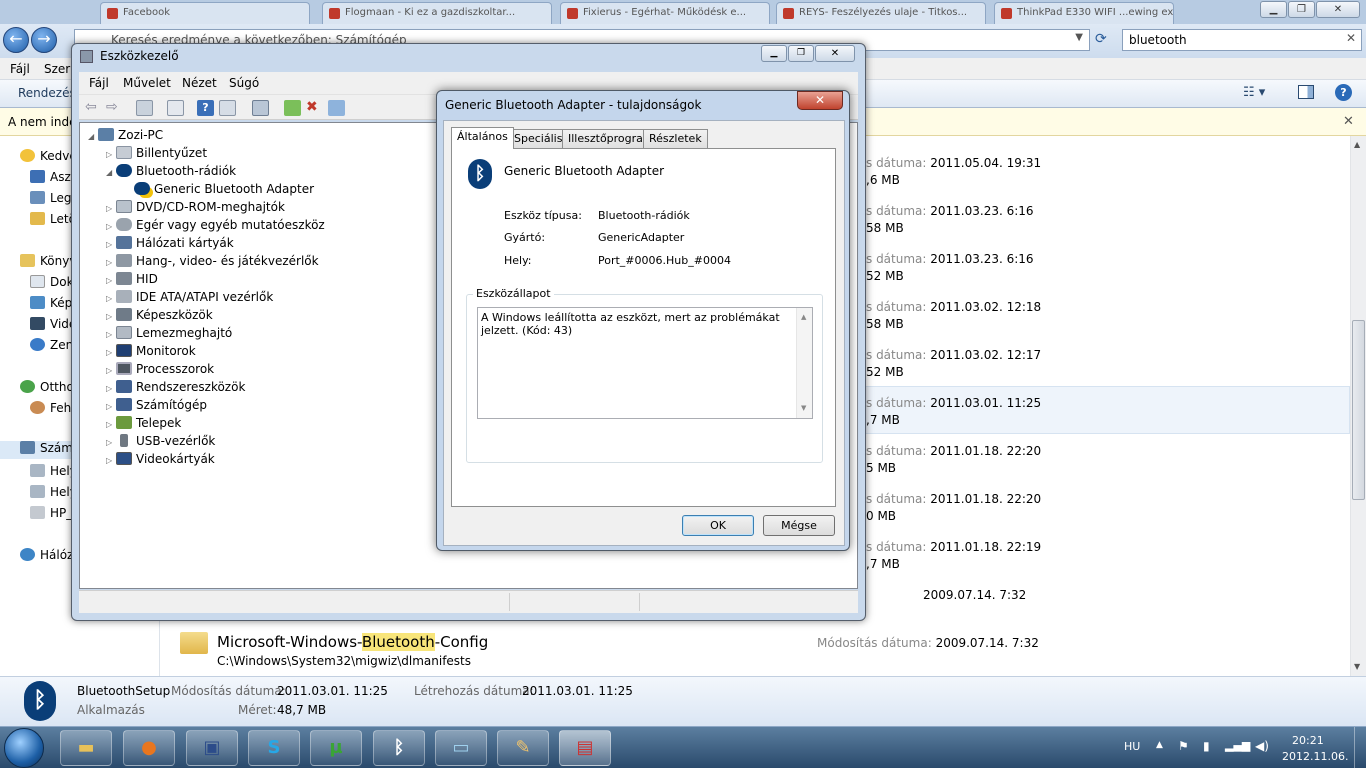 This screenshot has width=1366, height=768. What do you see at coordinates (99, 83) in the screenshot?
I see `dm-menu-file: Fájl` at bounding box center [99, 83].